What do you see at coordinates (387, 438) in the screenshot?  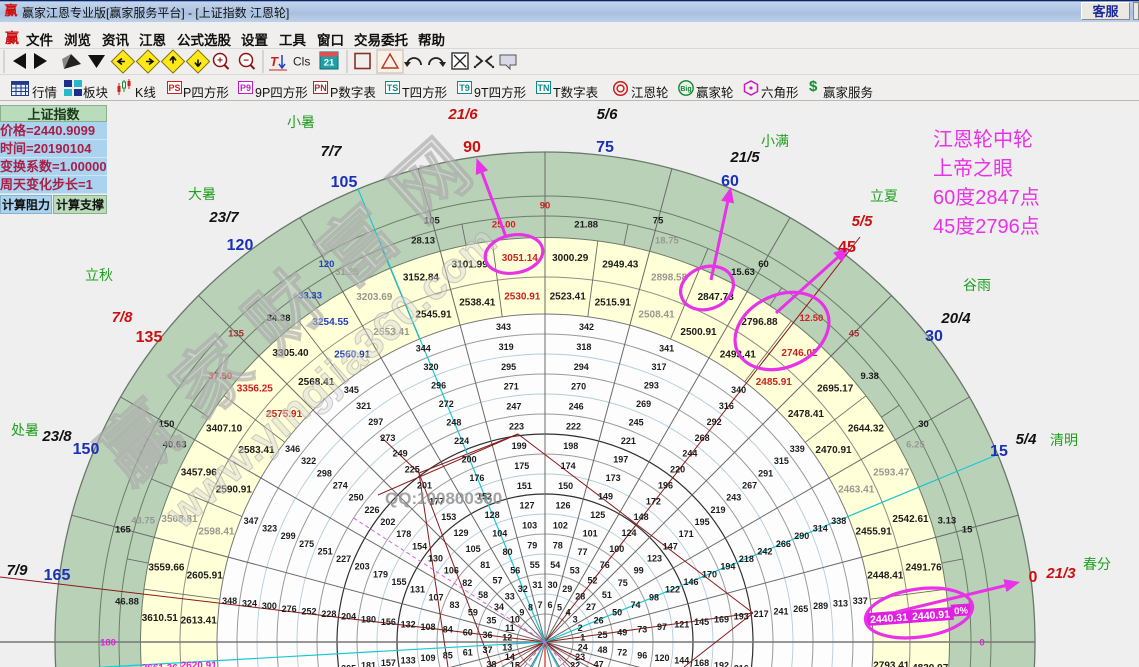 I see `svg-text: 273` at bounding box center [387, 438].